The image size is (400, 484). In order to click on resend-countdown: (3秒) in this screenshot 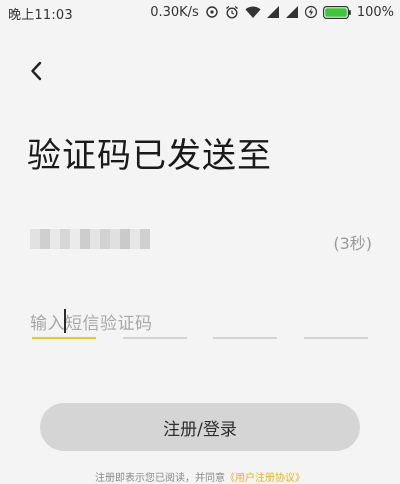, I will do `click(352, 242)`.